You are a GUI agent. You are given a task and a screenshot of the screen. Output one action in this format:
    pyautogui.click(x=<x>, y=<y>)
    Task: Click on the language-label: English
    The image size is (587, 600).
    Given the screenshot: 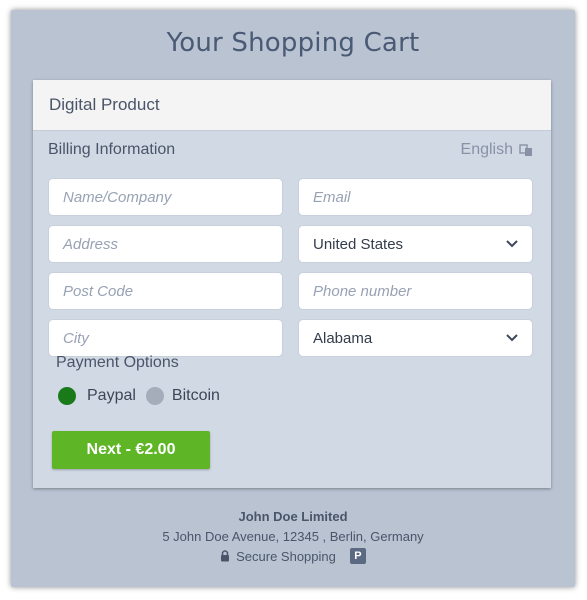 What is the action you would take?
    pyautogui.click(x=486, y=149)
    